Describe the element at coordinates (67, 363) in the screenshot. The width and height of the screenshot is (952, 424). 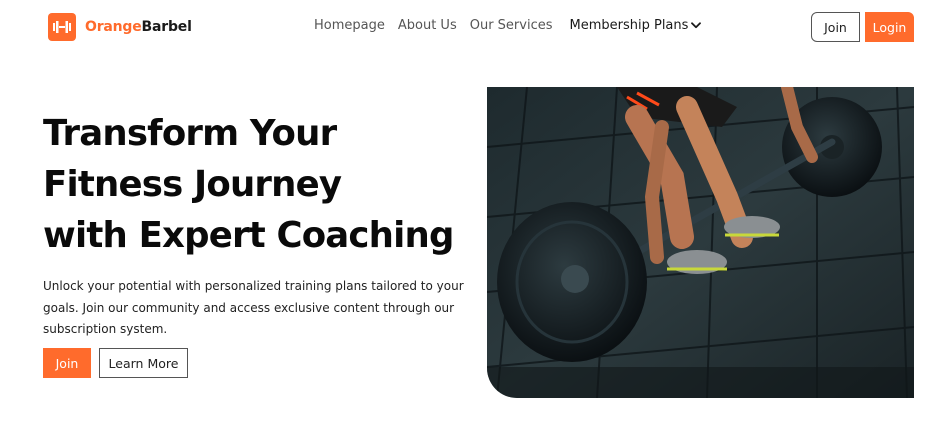
I see `hero-join-button: Join` at that location.